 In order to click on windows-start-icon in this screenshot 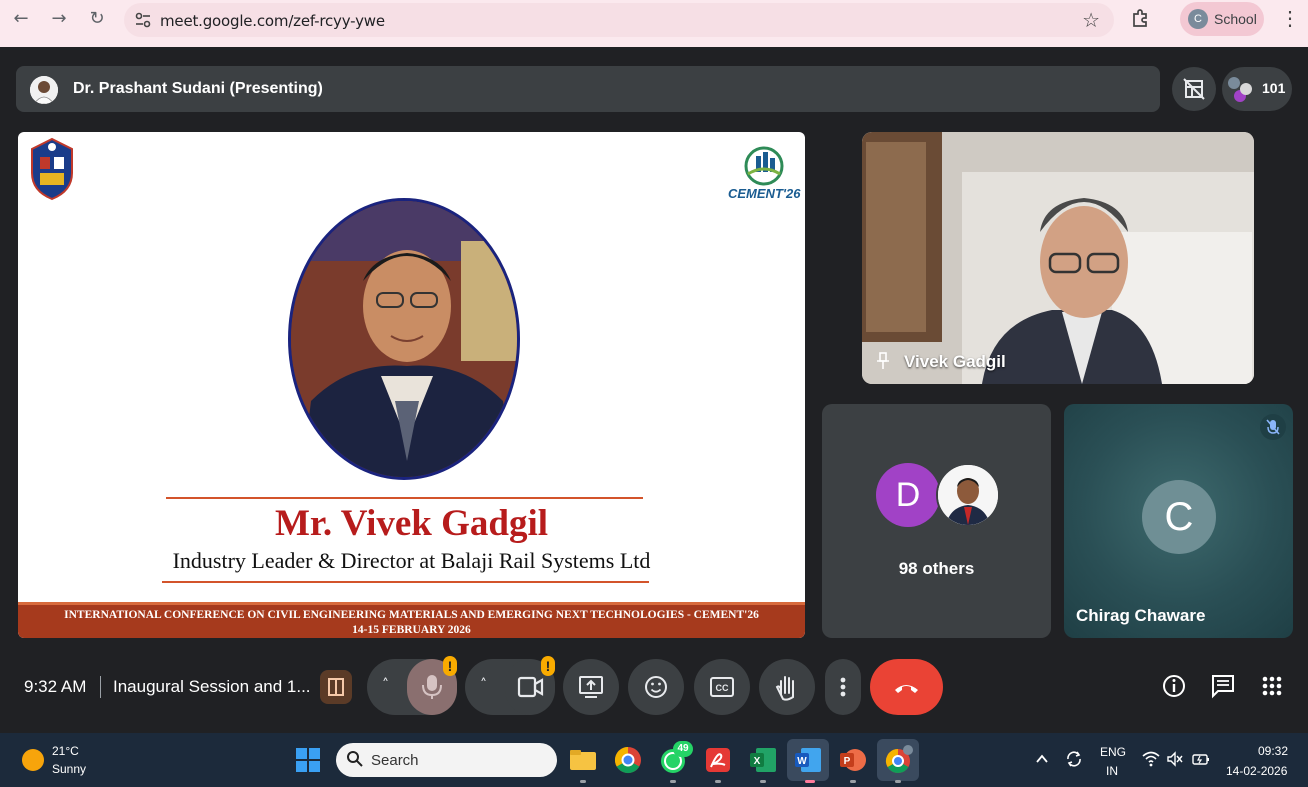, I will do `click(308, 760)`.